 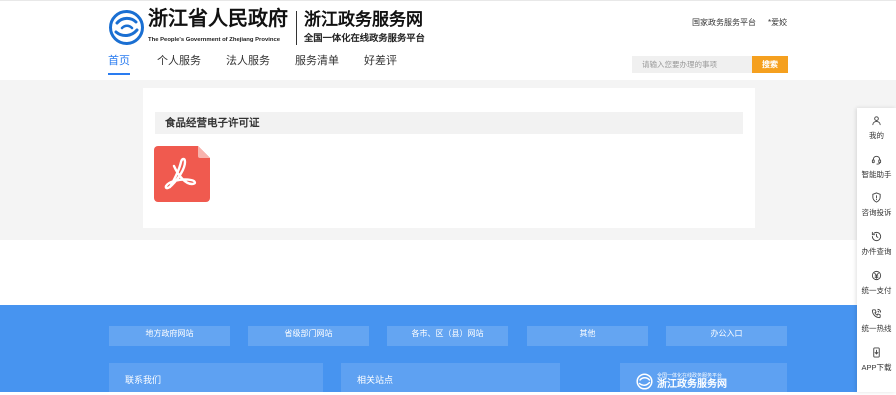 I want to click on history-icon, so click(x=876, y=236).